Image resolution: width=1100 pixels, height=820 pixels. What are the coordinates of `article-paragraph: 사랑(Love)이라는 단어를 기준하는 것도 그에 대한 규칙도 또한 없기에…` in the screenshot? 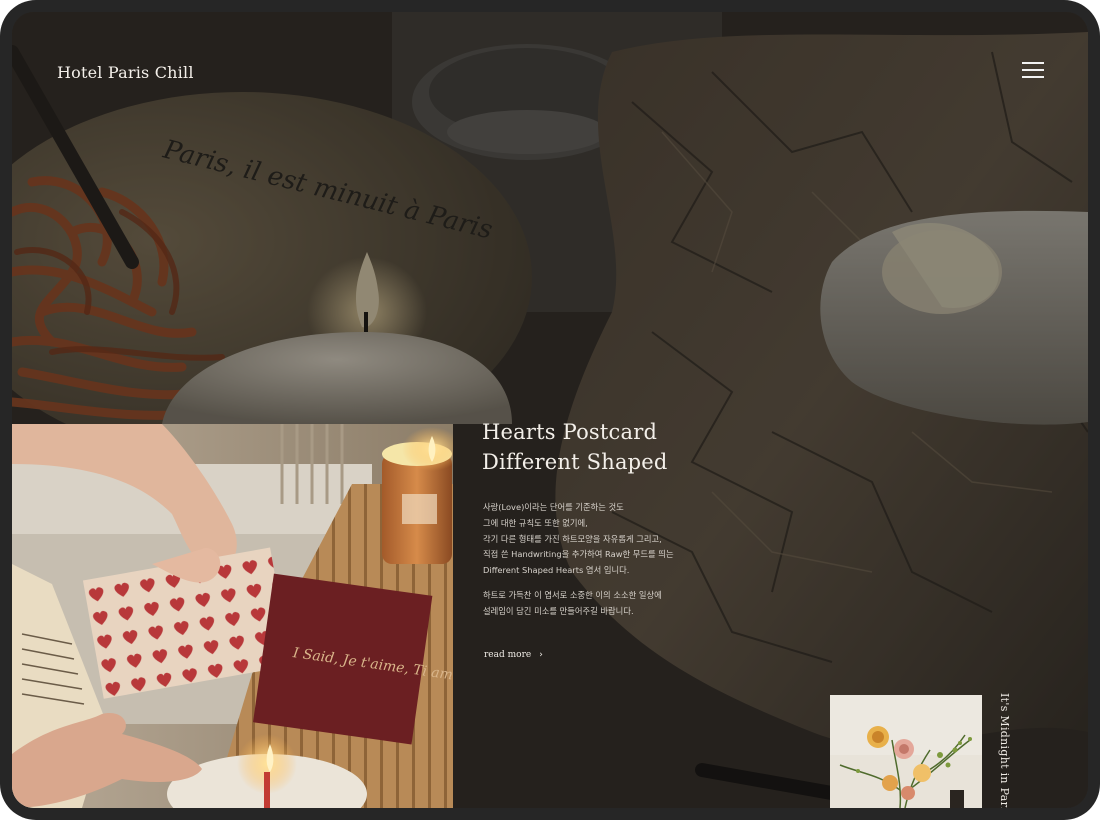 It's located at (633, 539).